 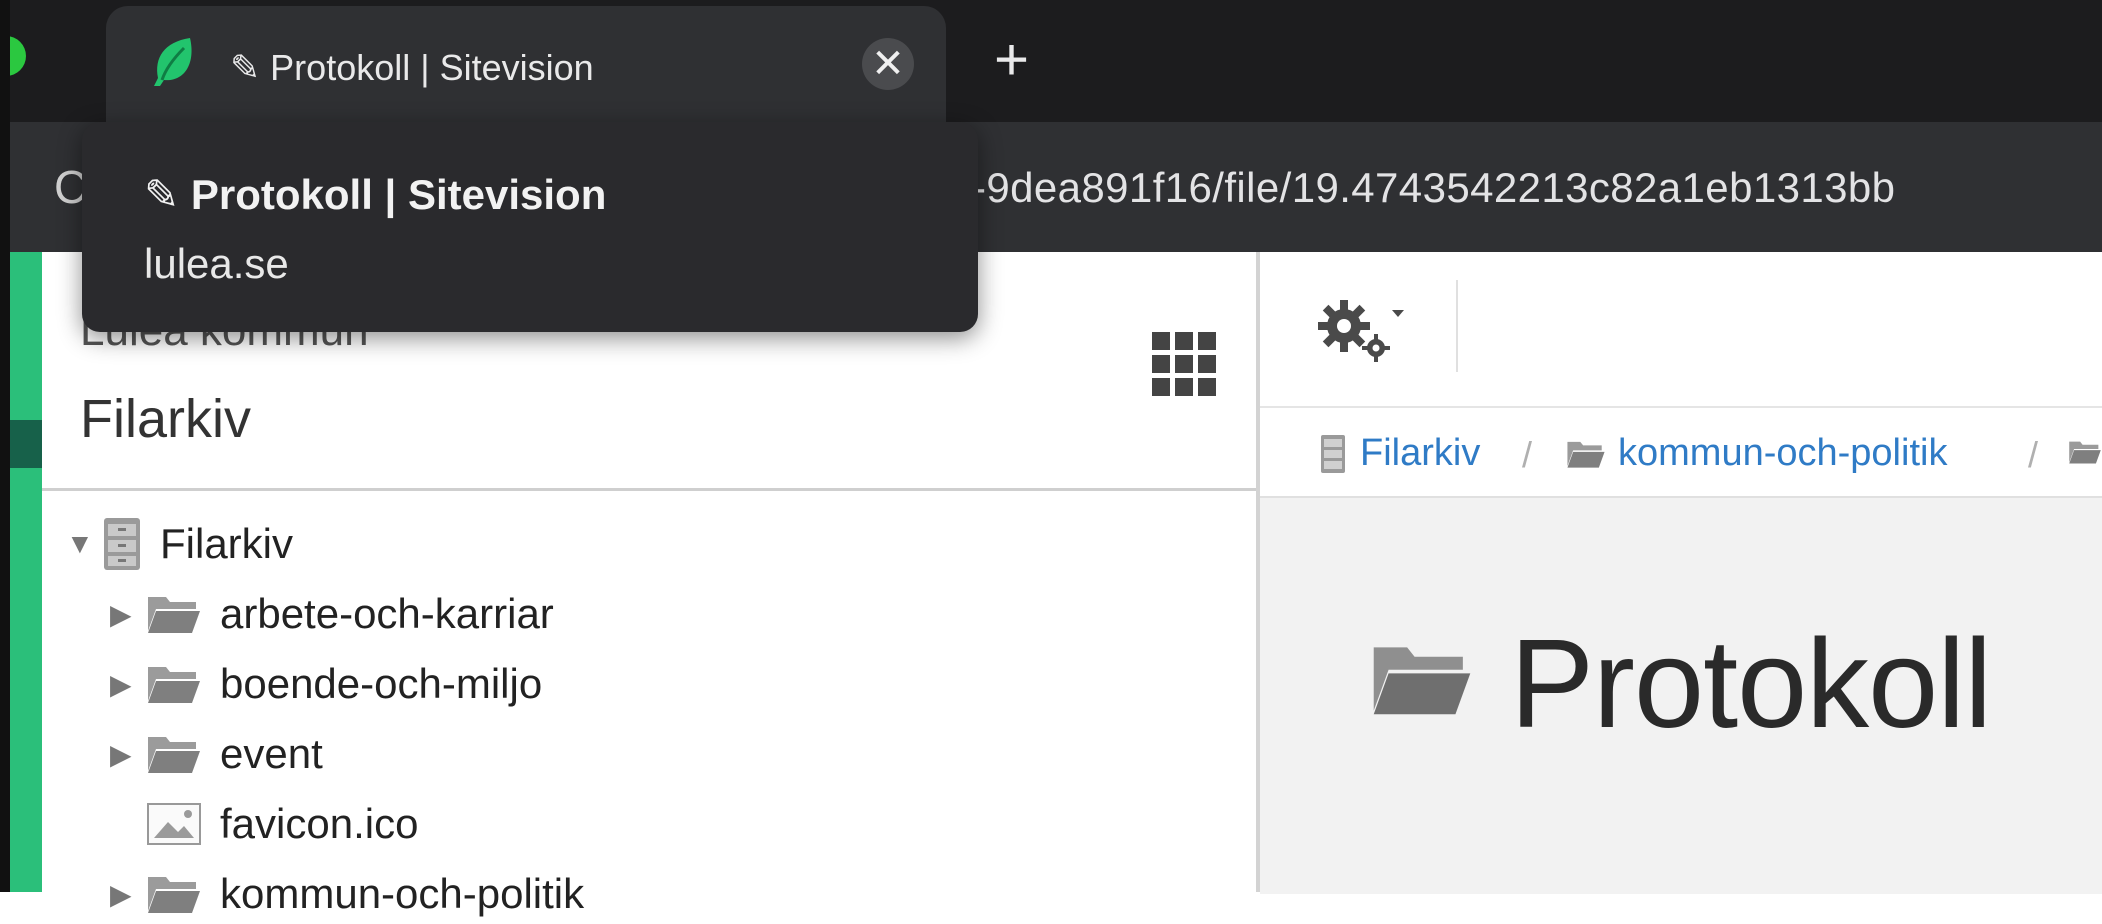 I want to click on breadcrumb-item-filarkiv: Filarkiv, so click(x=1400, y=453).